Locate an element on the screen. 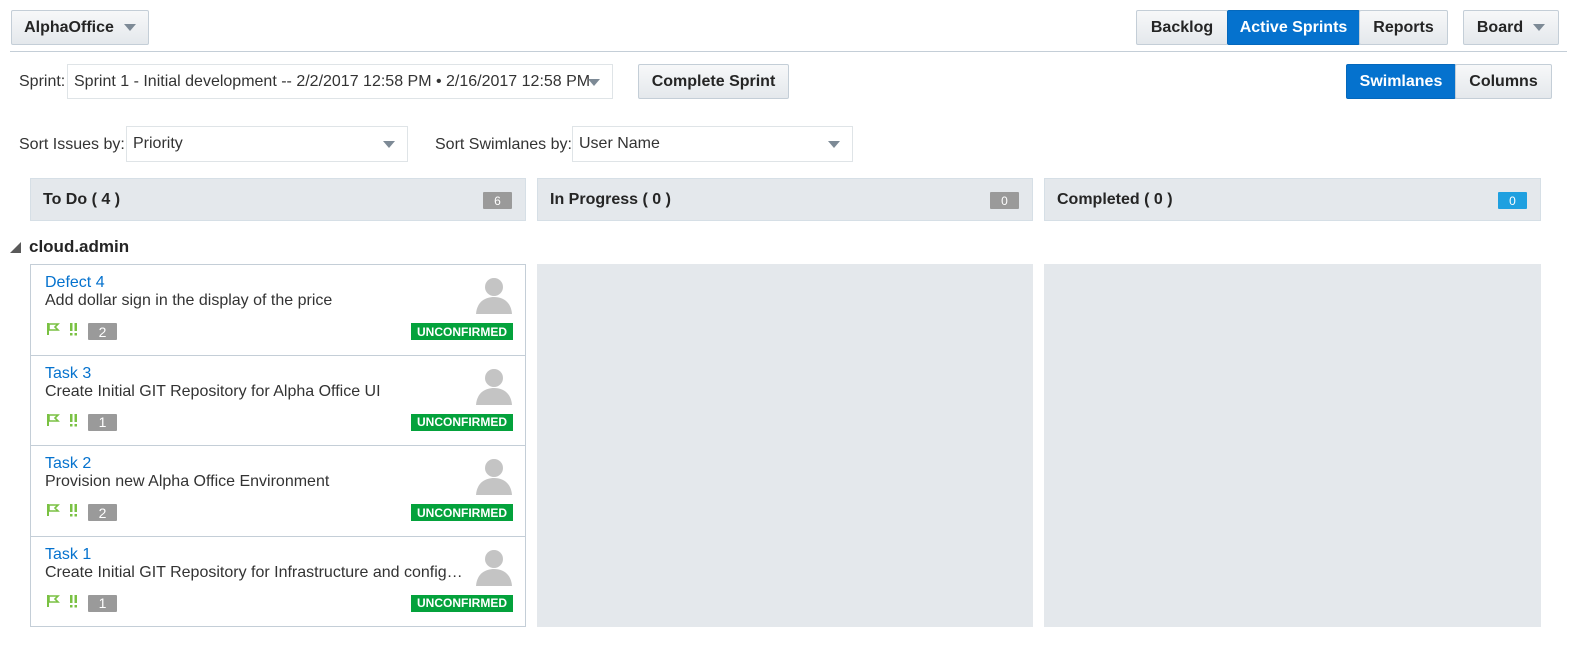  swimlanes-label: Swimlanes is located at coordinates (1401, 81).